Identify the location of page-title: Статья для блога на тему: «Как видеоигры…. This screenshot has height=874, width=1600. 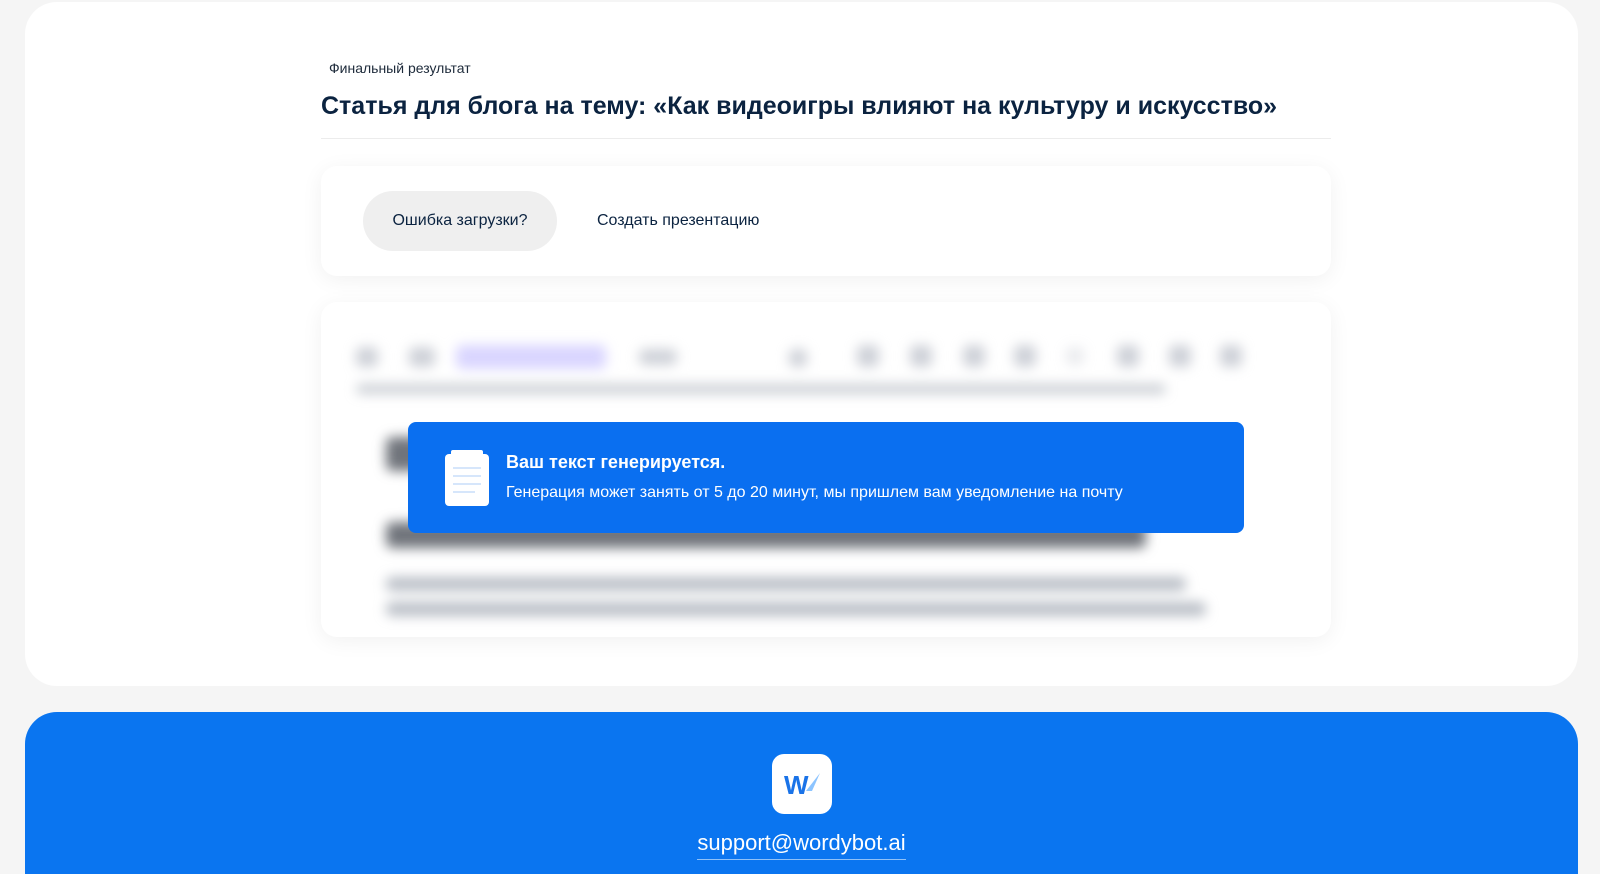
(799, 106).